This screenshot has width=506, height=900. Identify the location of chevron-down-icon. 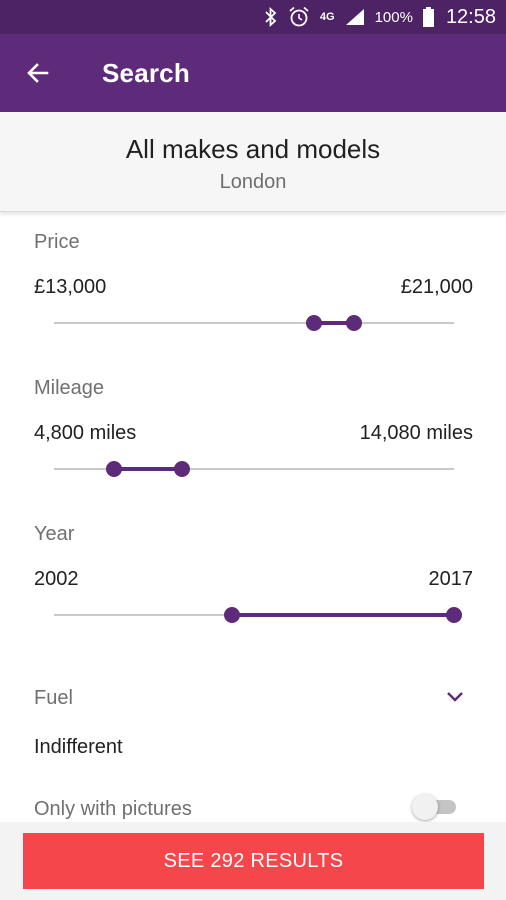
(455, 697).